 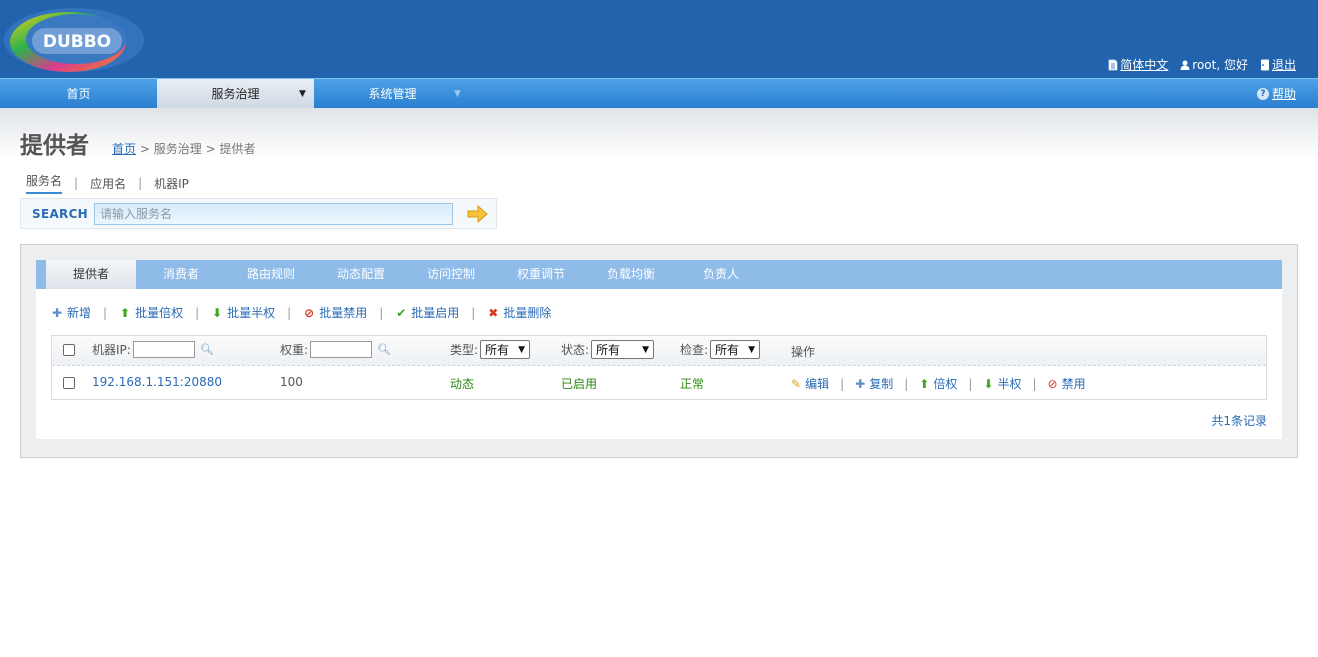 I want to click on status-header: 状态:, so click(x=575, y=350).